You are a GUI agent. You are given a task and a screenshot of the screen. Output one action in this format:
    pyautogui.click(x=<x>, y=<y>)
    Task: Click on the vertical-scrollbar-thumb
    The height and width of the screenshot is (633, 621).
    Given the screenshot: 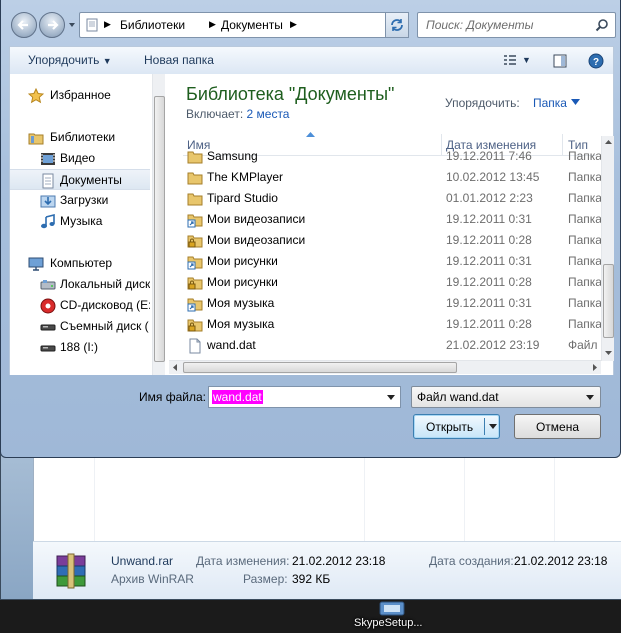 What is the action you would take?
    pyautogui.click(x=608, y=301)
    